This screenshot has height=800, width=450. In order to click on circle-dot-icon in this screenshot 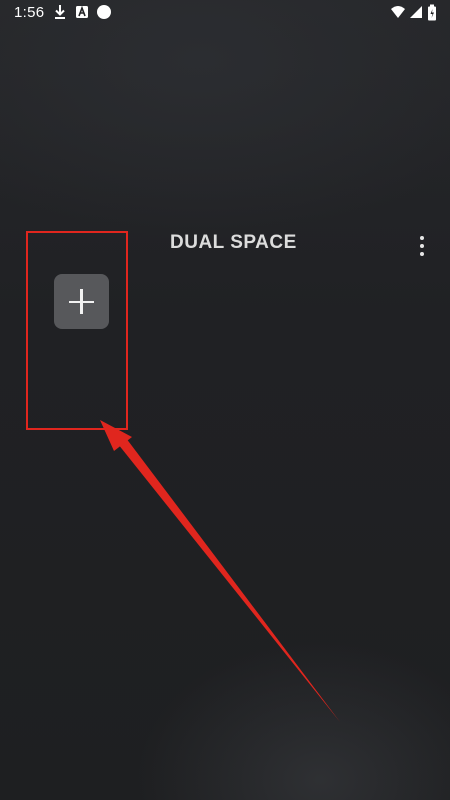, I will do `click(104, 12)`.